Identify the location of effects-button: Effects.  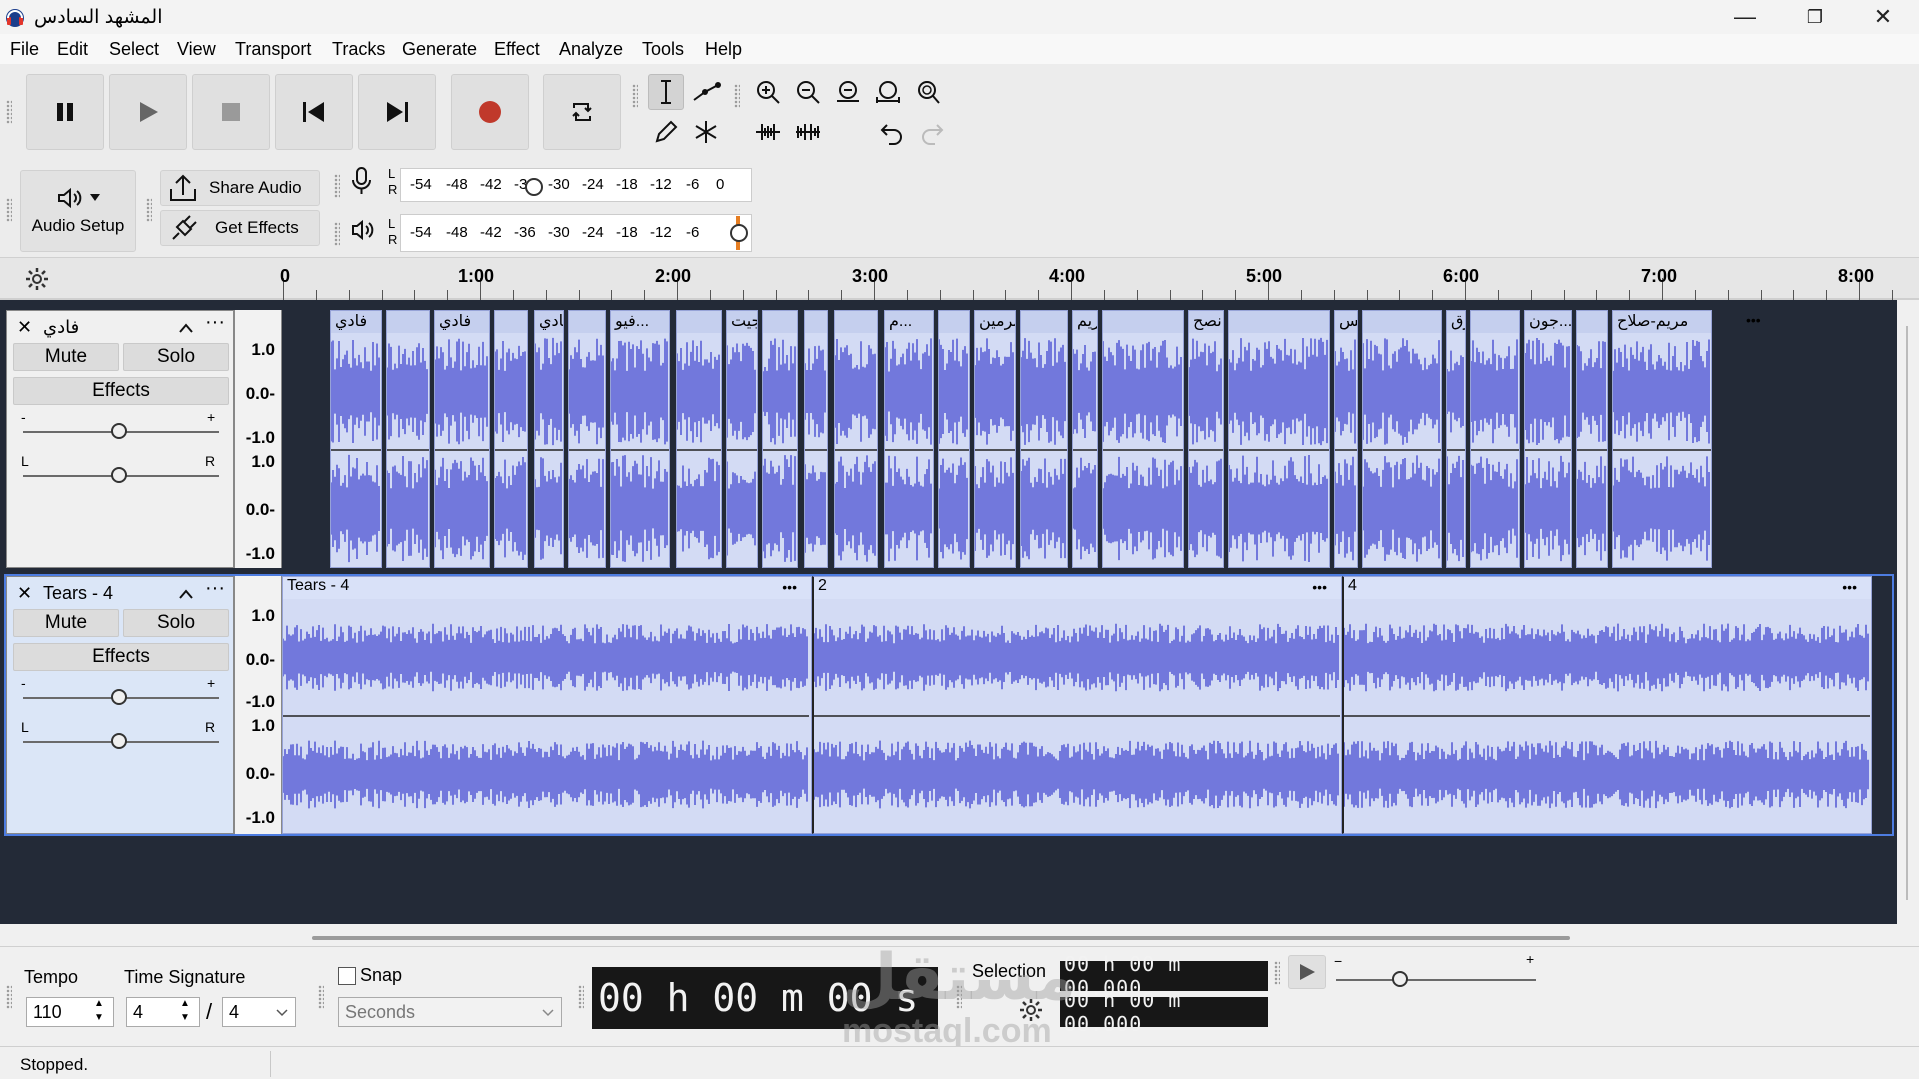
(121, 391).